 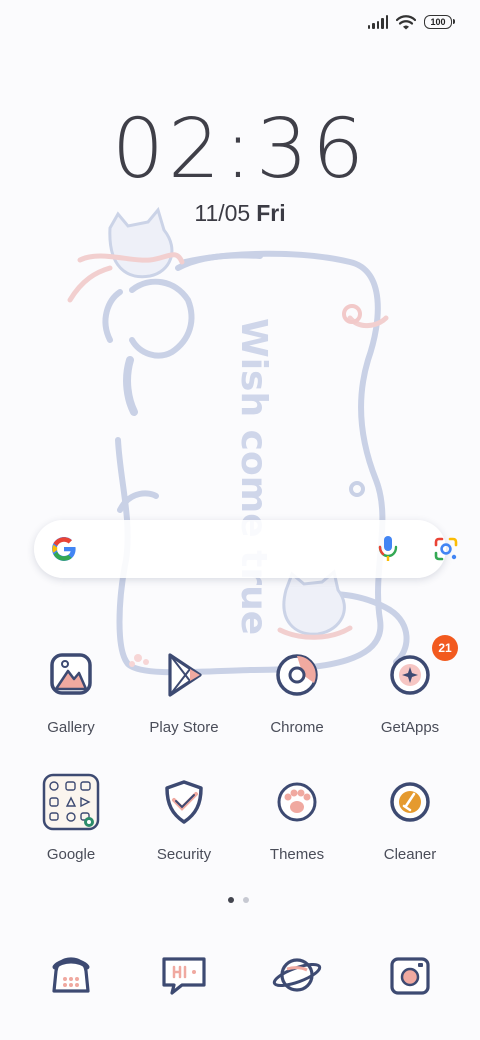 What do you see at coordinates (410, 854) in the screenshot?
I see `app-label: Cleaner` at bounding box center [410, 854].